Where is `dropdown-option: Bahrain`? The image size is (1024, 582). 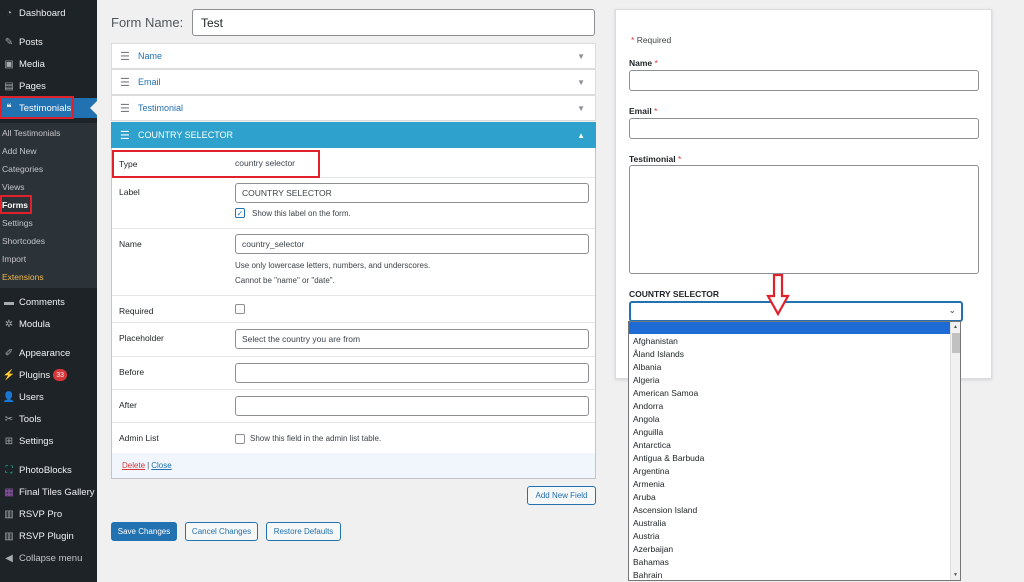 dropdown-option: Bahrain is located at coordinates (791, 574).